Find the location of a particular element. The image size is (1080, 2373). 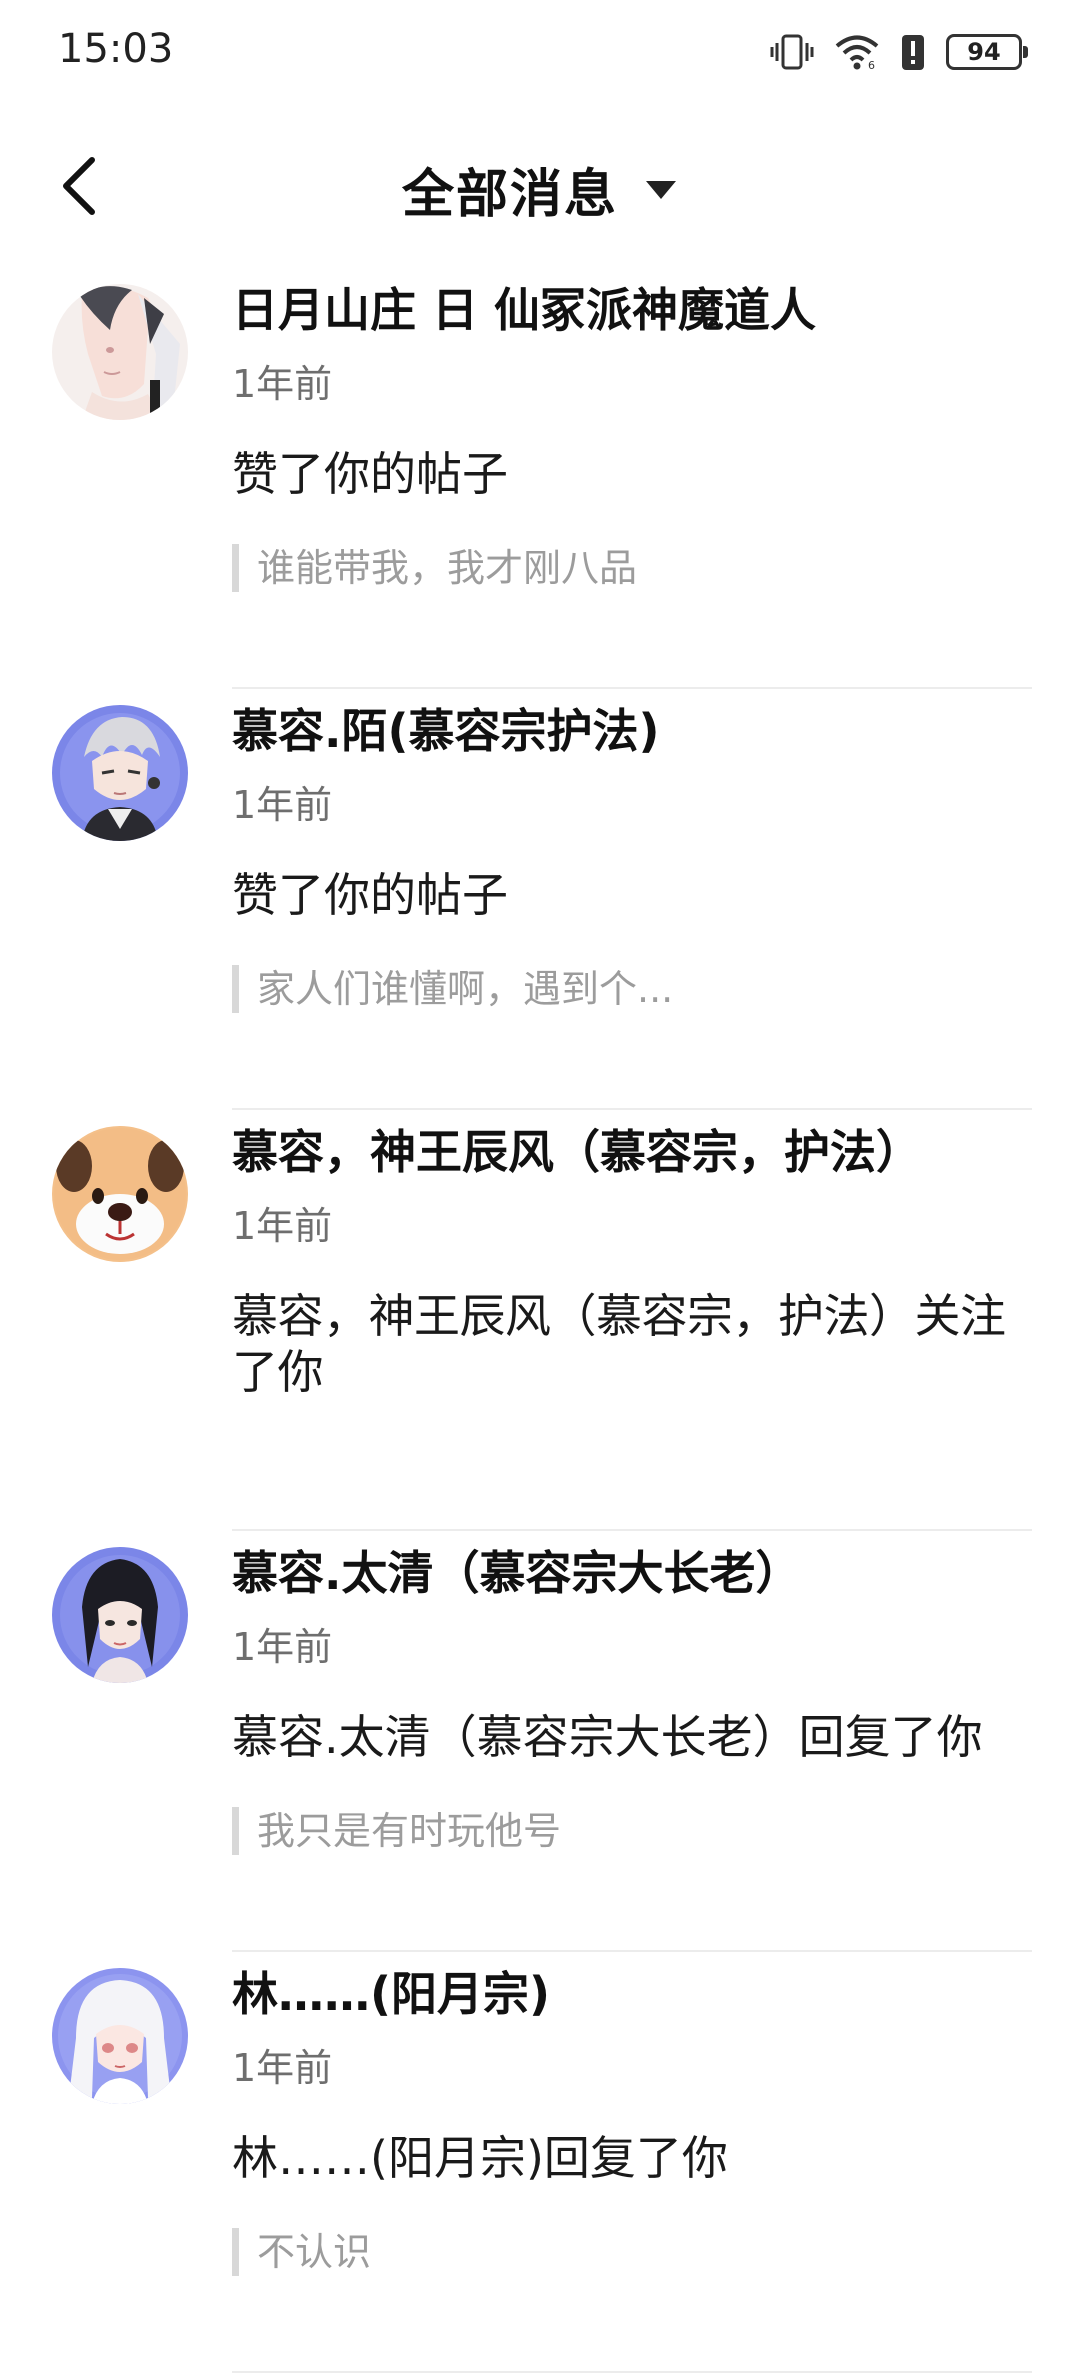

sender-name: 慕容.太清（慕容宗大长老） is located at coordinates (632, 1573).